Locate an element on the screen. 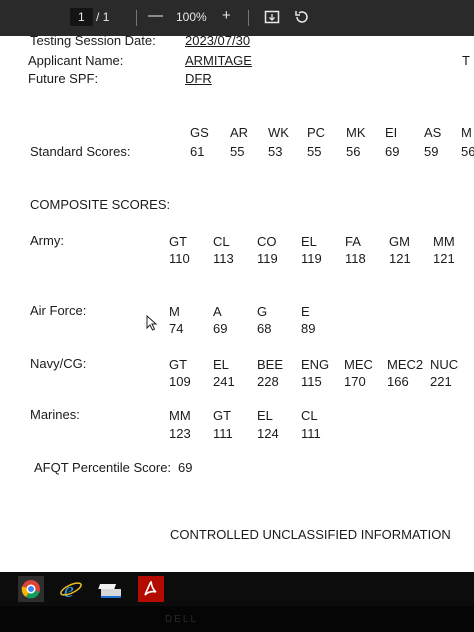 The image size is (474, 632). navy-cg-label: Navy/CG: is located at coordinates (58, 363).